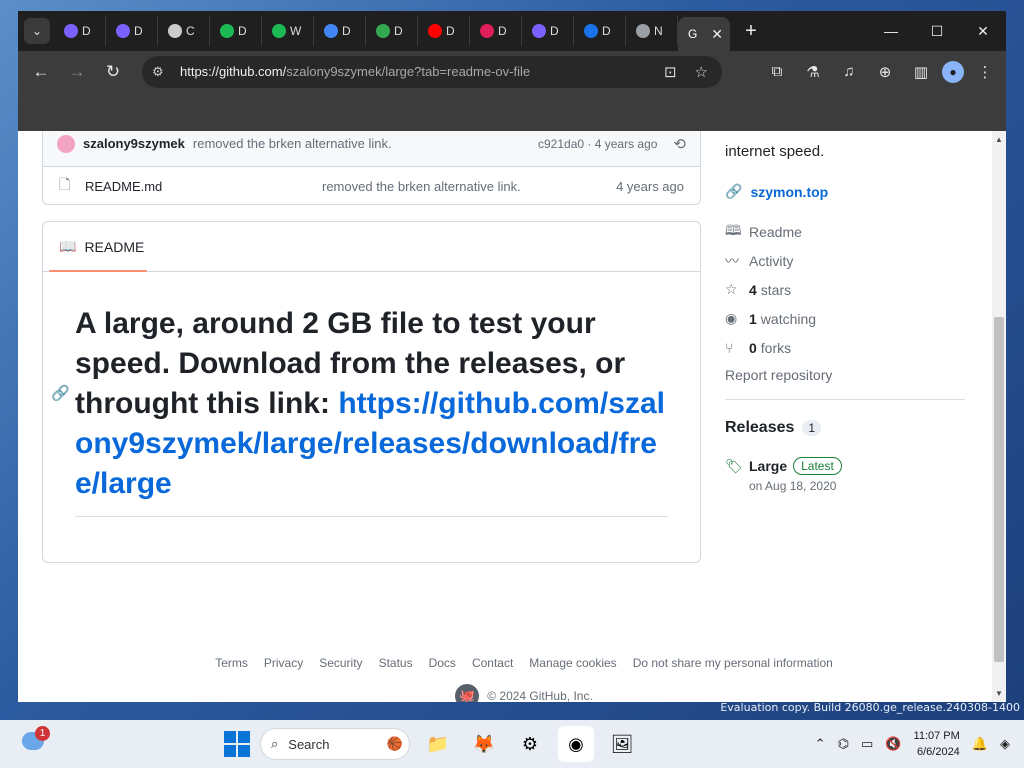 This screenshot has width=1024, height=768. Describe the element at coordinates (138, 31) in the screenshot. I see `tab-label: D` at that location.